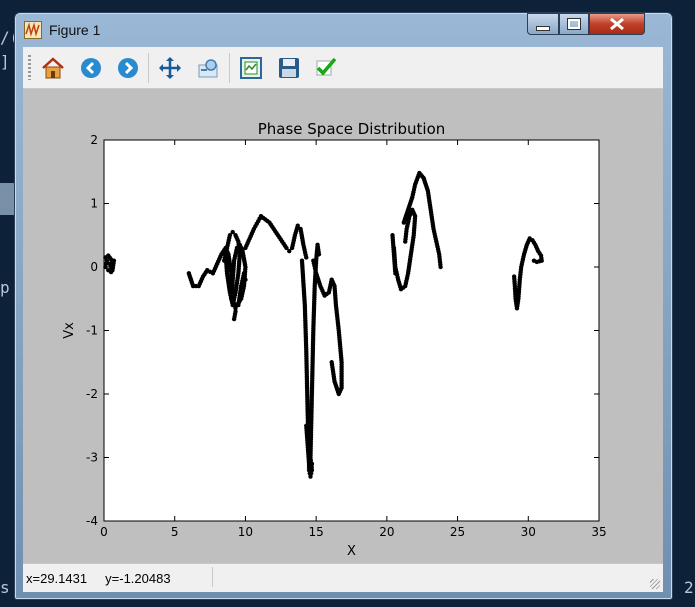 This screenshot has height=607, width=695. I want to click on pan-button, so click(170, 68).